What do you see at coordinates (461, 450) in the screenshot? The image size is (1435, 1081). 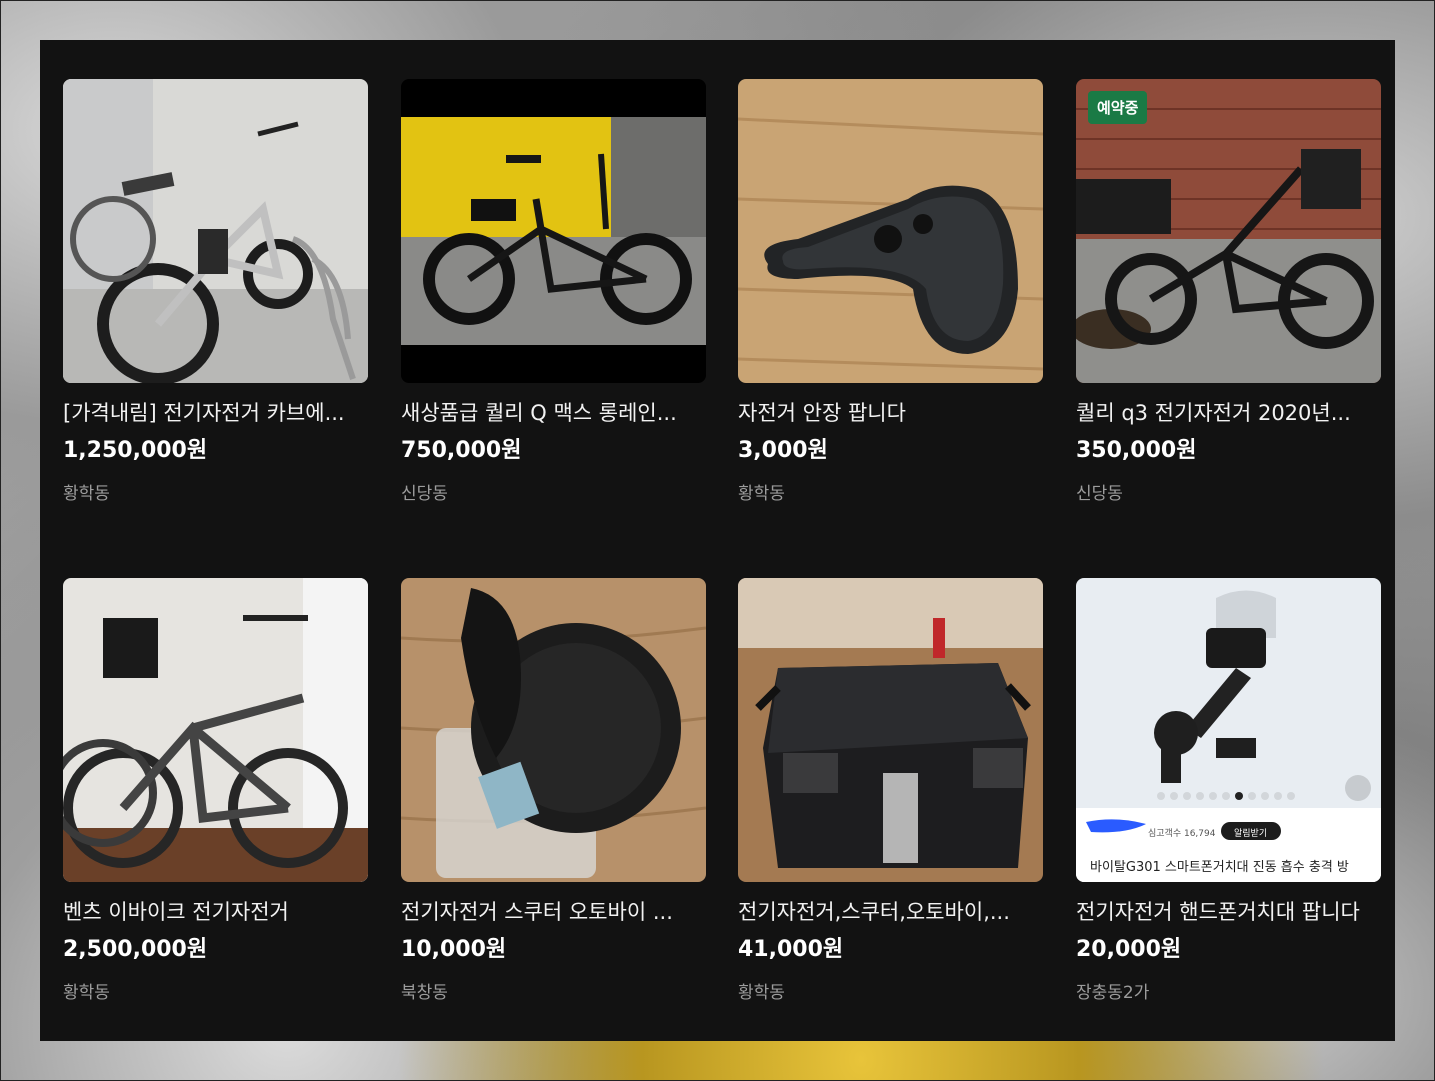 I see `listing-price: 750,000원` at bounding box center [461, 450].